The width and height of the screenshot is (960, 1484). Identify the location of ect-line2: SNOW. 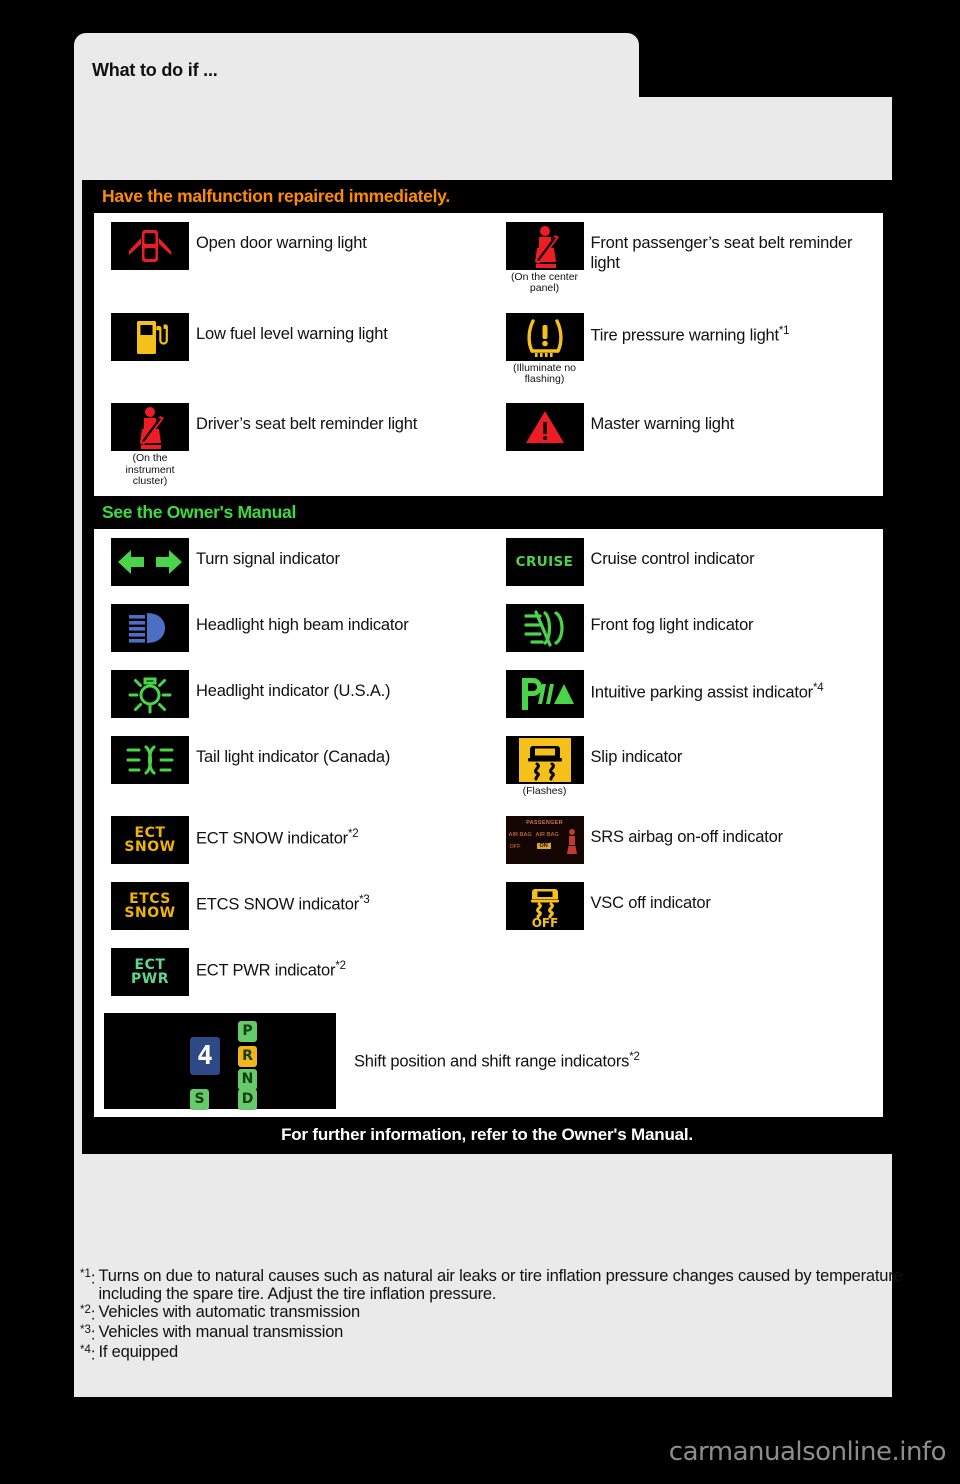
(150, 846).